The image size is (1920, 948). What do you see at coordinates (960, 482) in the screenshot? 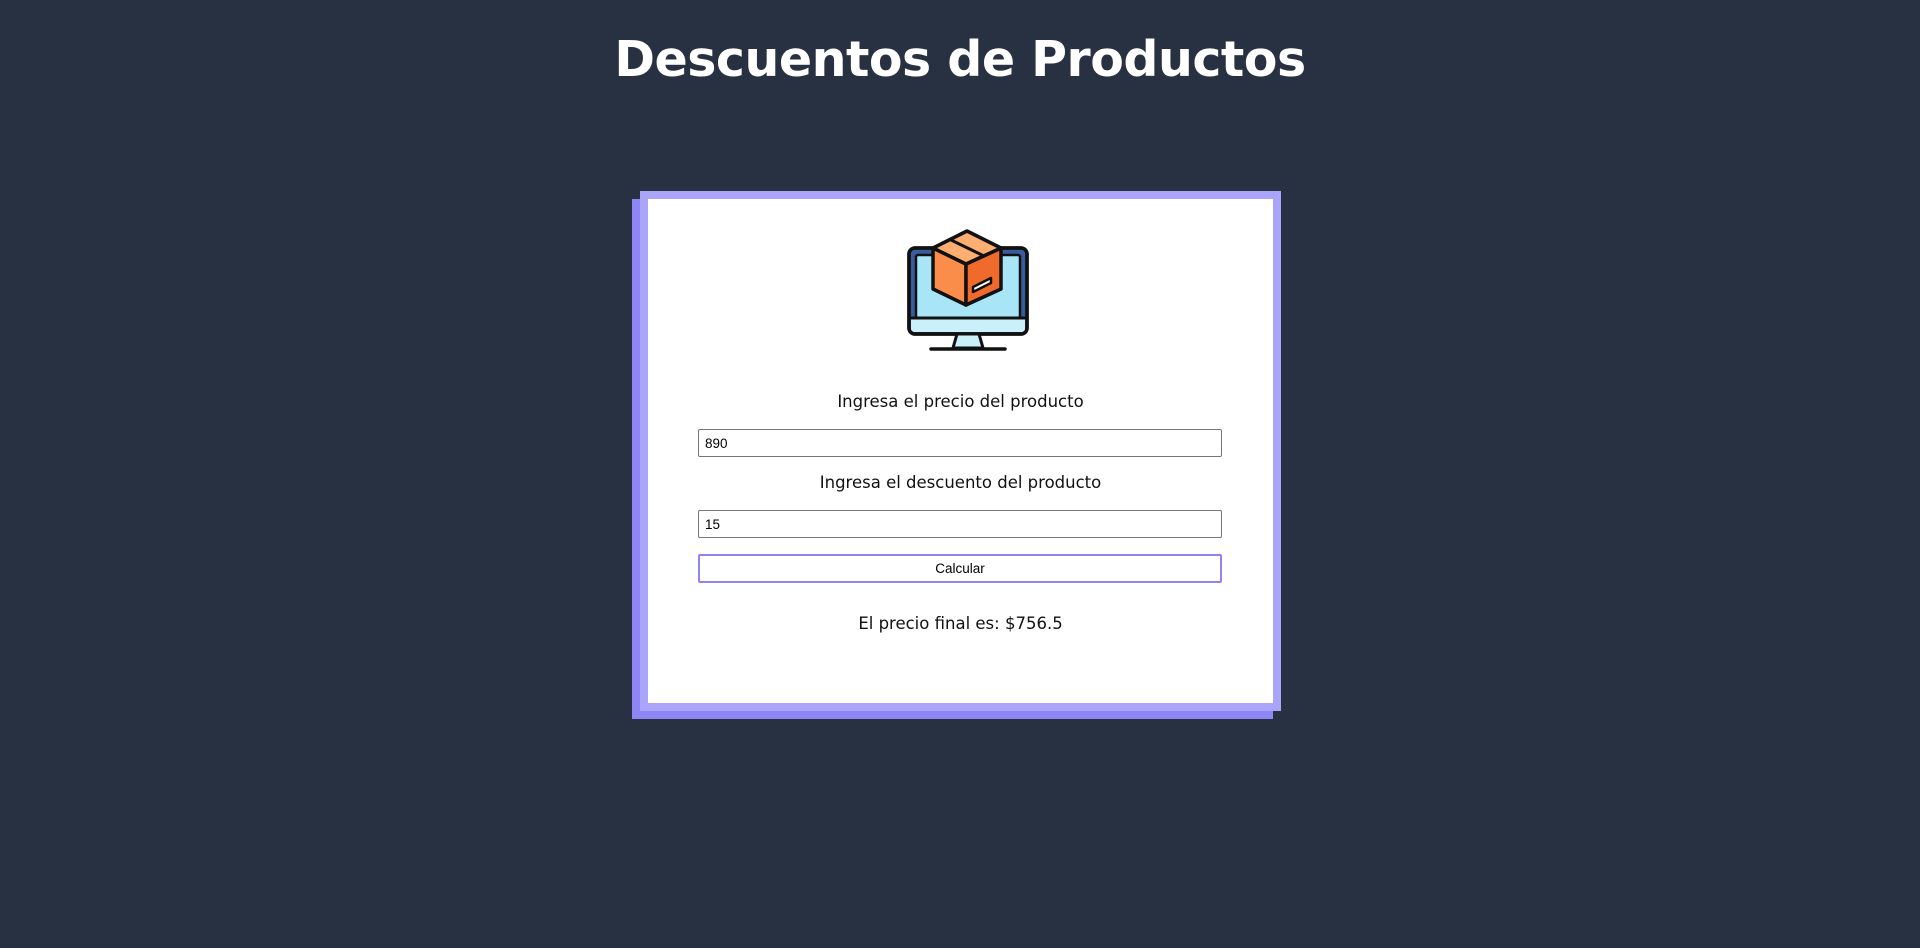
I see `discount-label: Ingresa el descuento del producto` at bounding box center [960, 482].